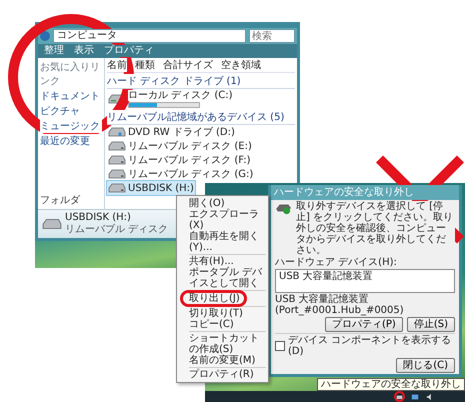  I want to click on menu-item: 取り出し(J), so click(213, 298).